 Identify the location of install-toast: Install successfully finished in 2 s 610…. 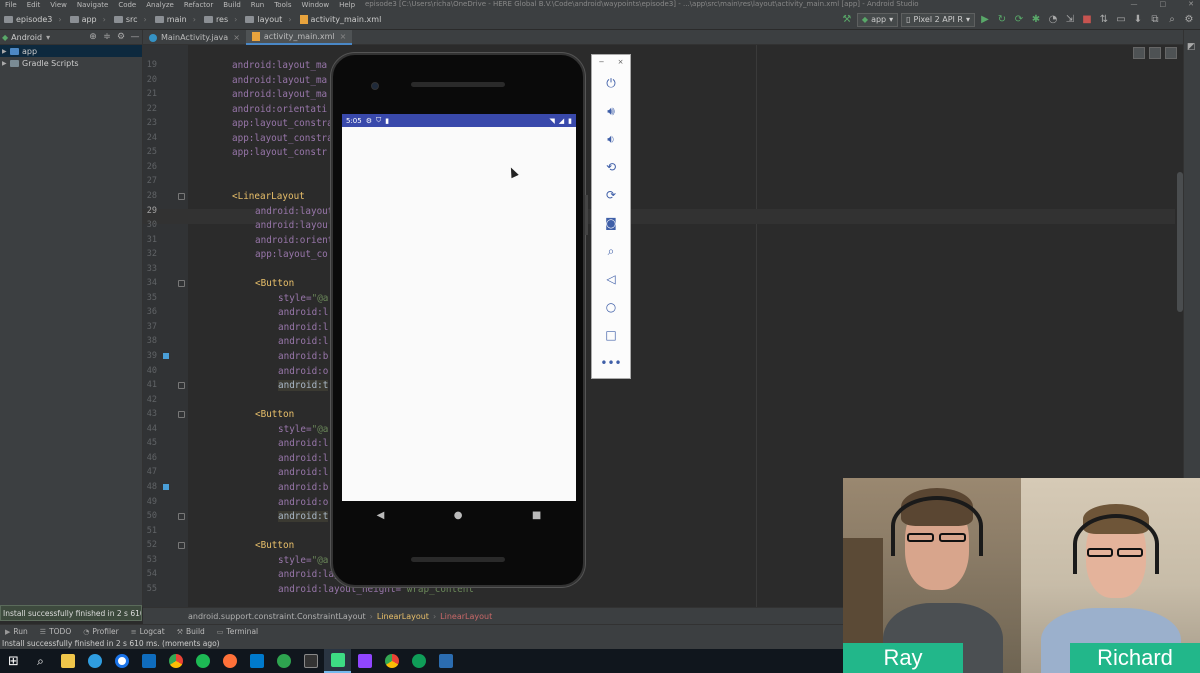
(71, 613).